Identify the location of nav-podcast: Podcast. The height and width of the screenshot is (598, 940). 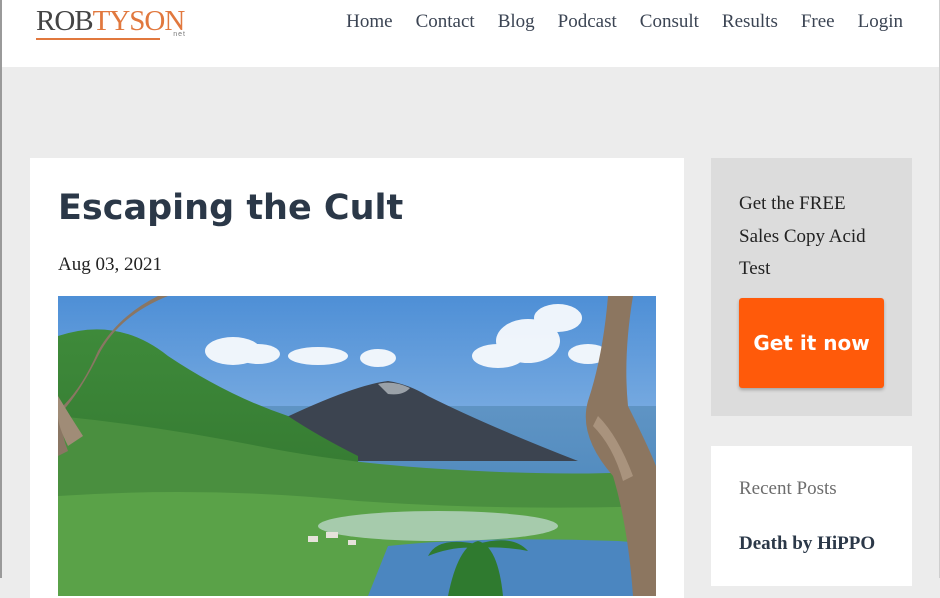
(587, 23).